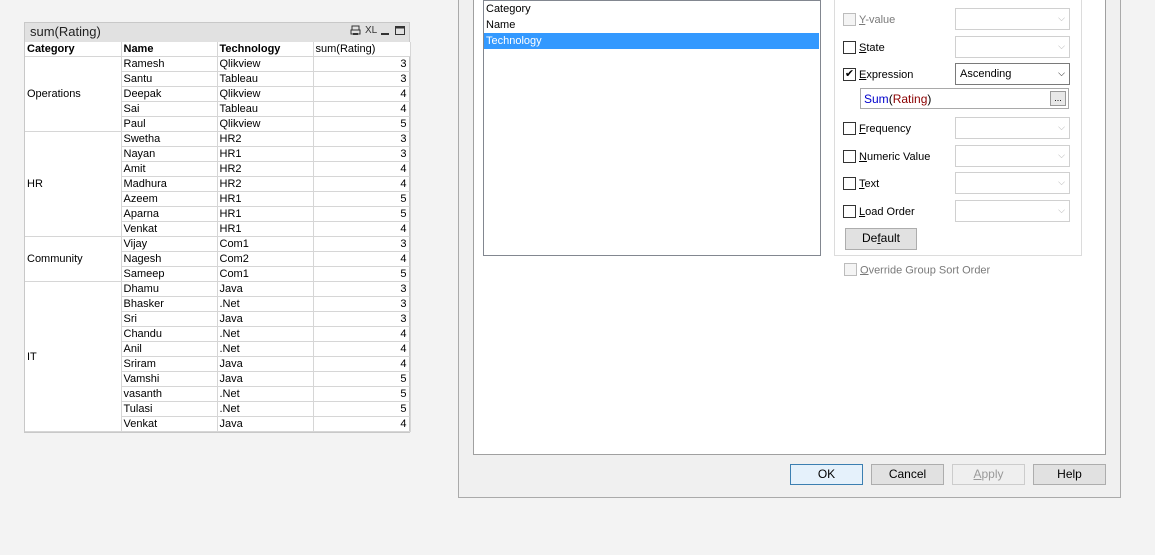  I want to click on column-header-category: Category, so click(73, 49).